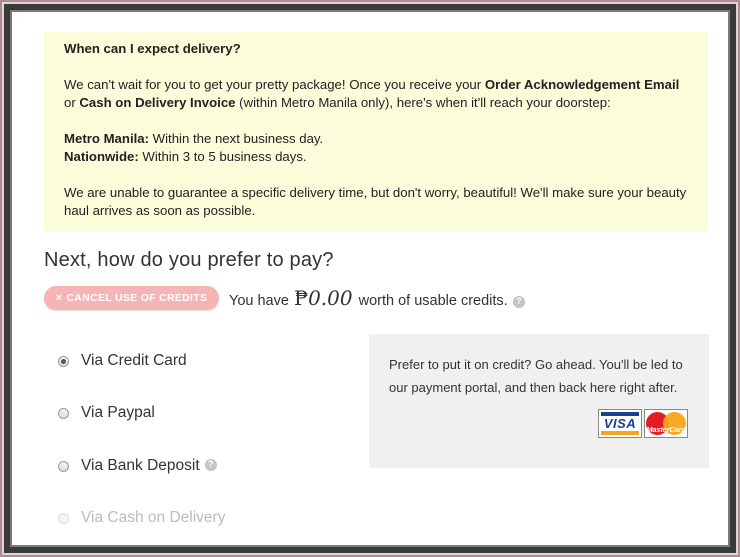  Describe the element at coordinates (137, 298) in the screenshot. I see `cancel-credits-label: CANCEL USE OF CREDITS` at that location.